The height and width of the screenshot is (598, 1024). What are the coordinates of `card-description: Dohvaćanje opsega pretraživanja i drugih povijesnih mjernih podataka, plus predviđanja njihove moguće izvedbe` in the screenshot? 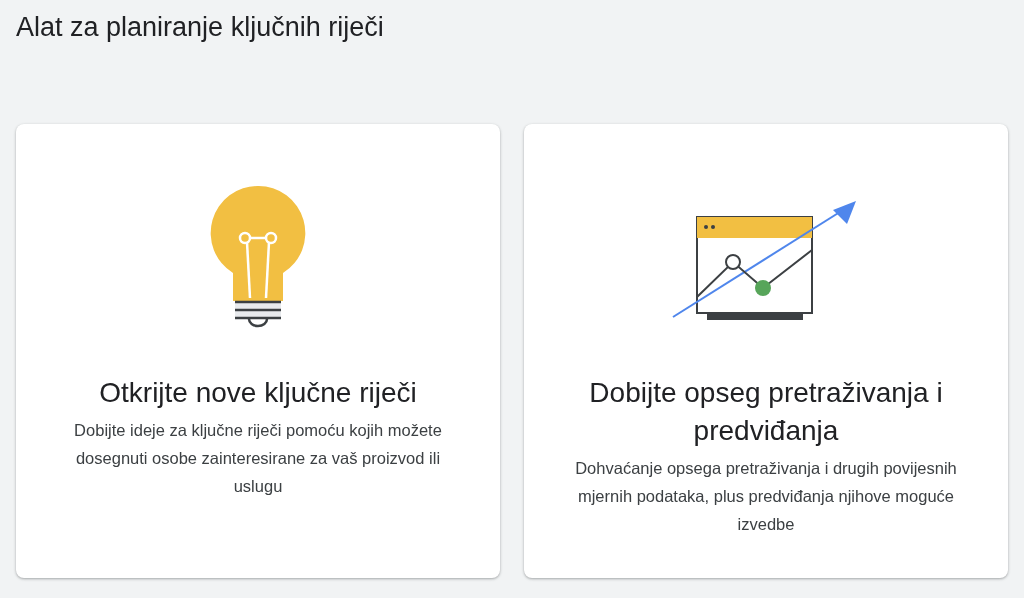 It's located at (766, 496).